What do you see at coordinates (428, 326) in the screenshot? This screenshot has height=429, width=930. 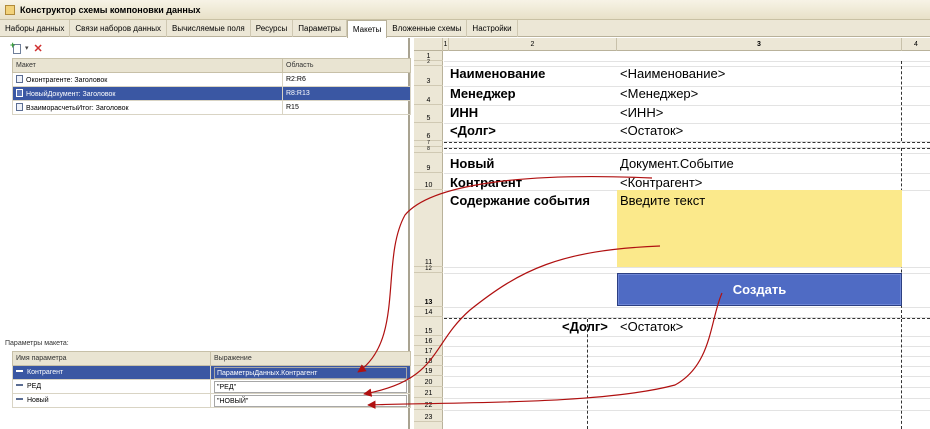 I see `row-header: 15` at bounding box center [428, 326].